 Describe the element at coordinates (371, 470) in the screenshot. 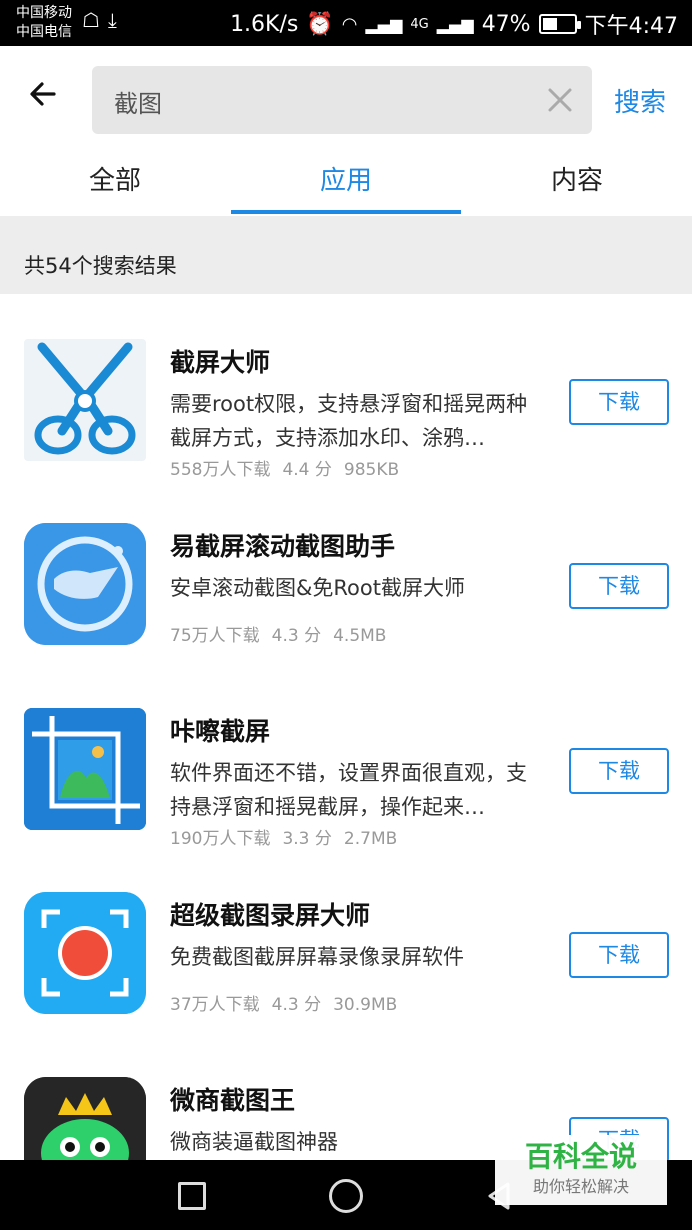

I see `file-size: 985KB` at that location.